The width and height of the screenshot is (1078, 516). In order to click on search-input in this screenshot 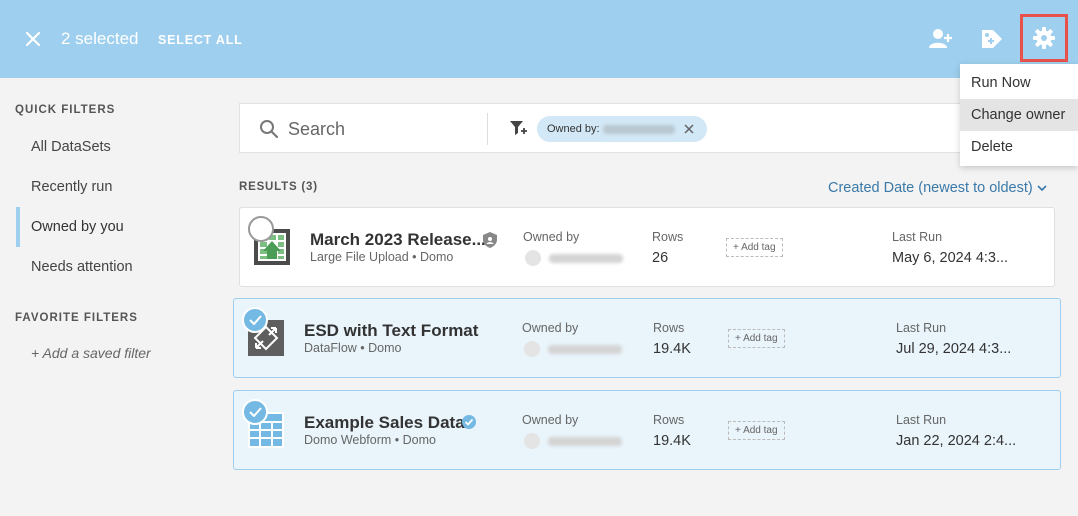, I will do `click(383, 129)`.